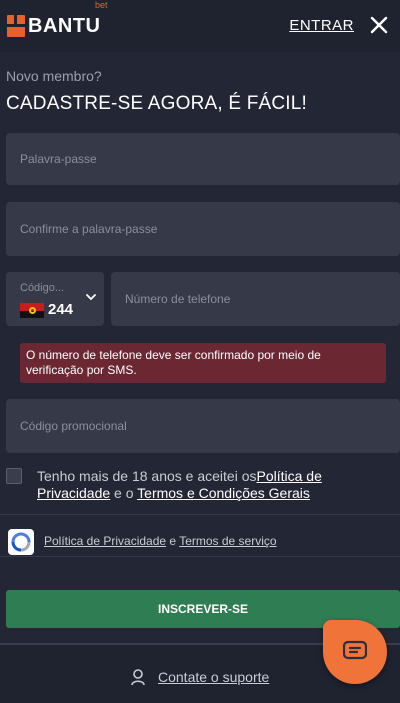 This screenshot has height=703, width=400. Describe the element at coordinates (227, 541) in the screenshot. I see `captcha-terms-link: Termos de serviço` at that location.